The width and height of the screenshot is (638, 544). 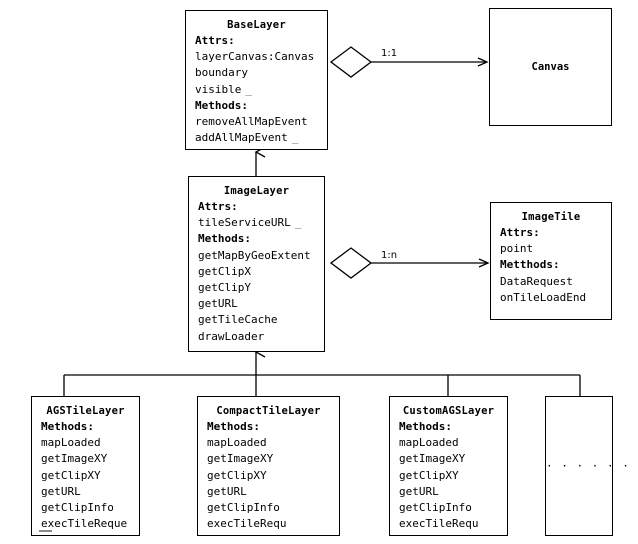 What do you see at coordinates (517, 249) in the screenshot?
I see `class-member: point` at bounding box center [517, 249].